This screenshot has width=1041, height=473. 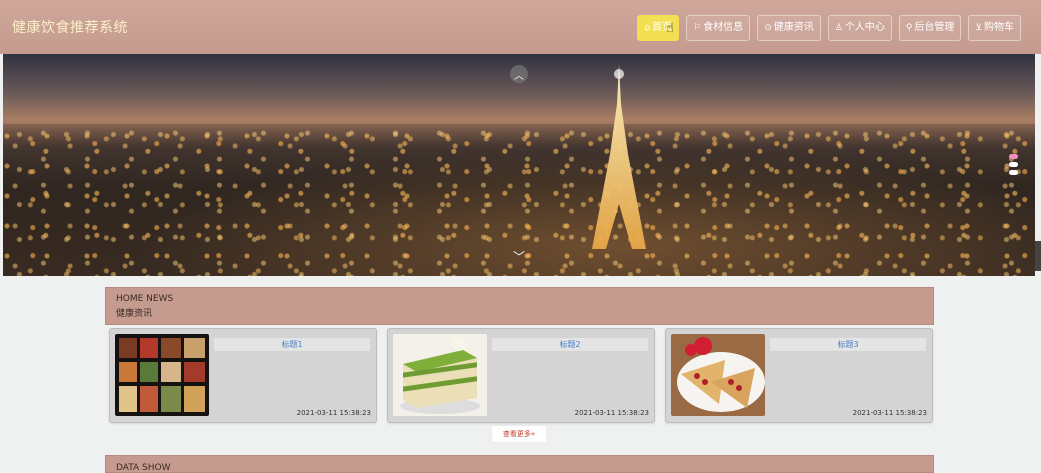 What do you see at coordinates (718, 375) in the screenshot?
I see `crepe-image` at bounding box center [718, 375].